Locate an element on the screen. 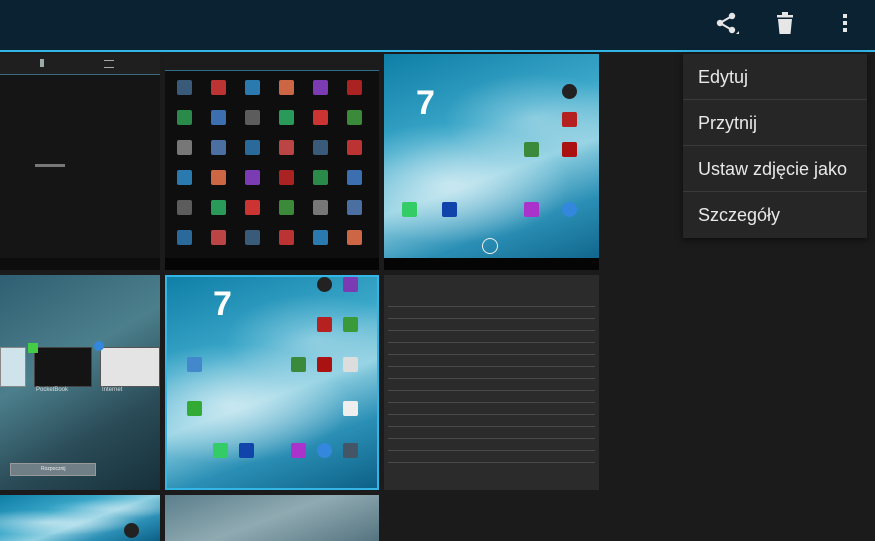  delete-button is located at coordinates (785, 25).